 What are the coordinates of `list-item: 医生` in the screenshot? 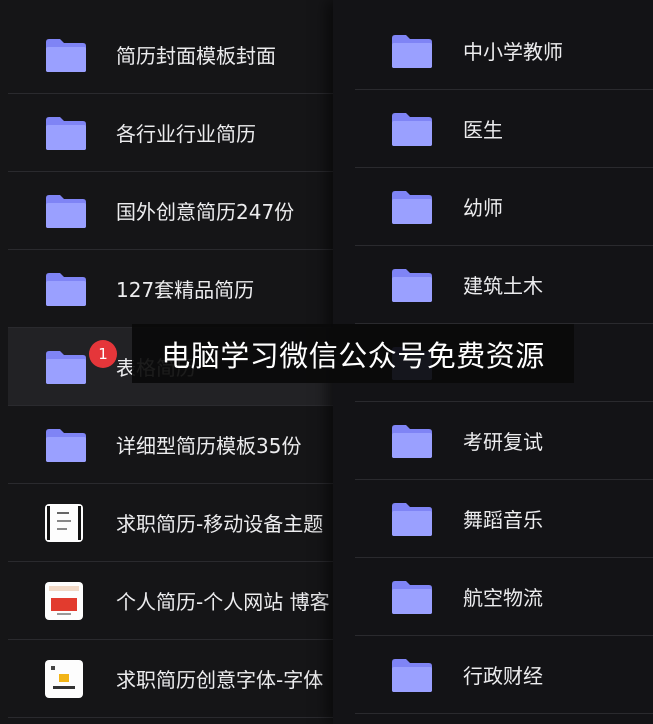 It's located at (504, 129).